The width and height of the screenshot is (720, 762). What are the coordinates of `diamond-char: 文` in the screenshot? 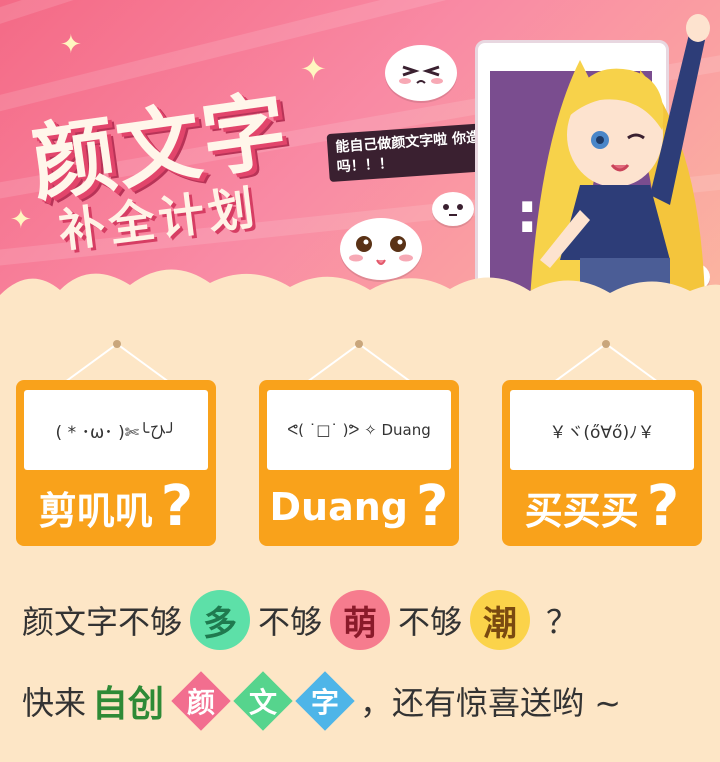 It's located at (263, 702).